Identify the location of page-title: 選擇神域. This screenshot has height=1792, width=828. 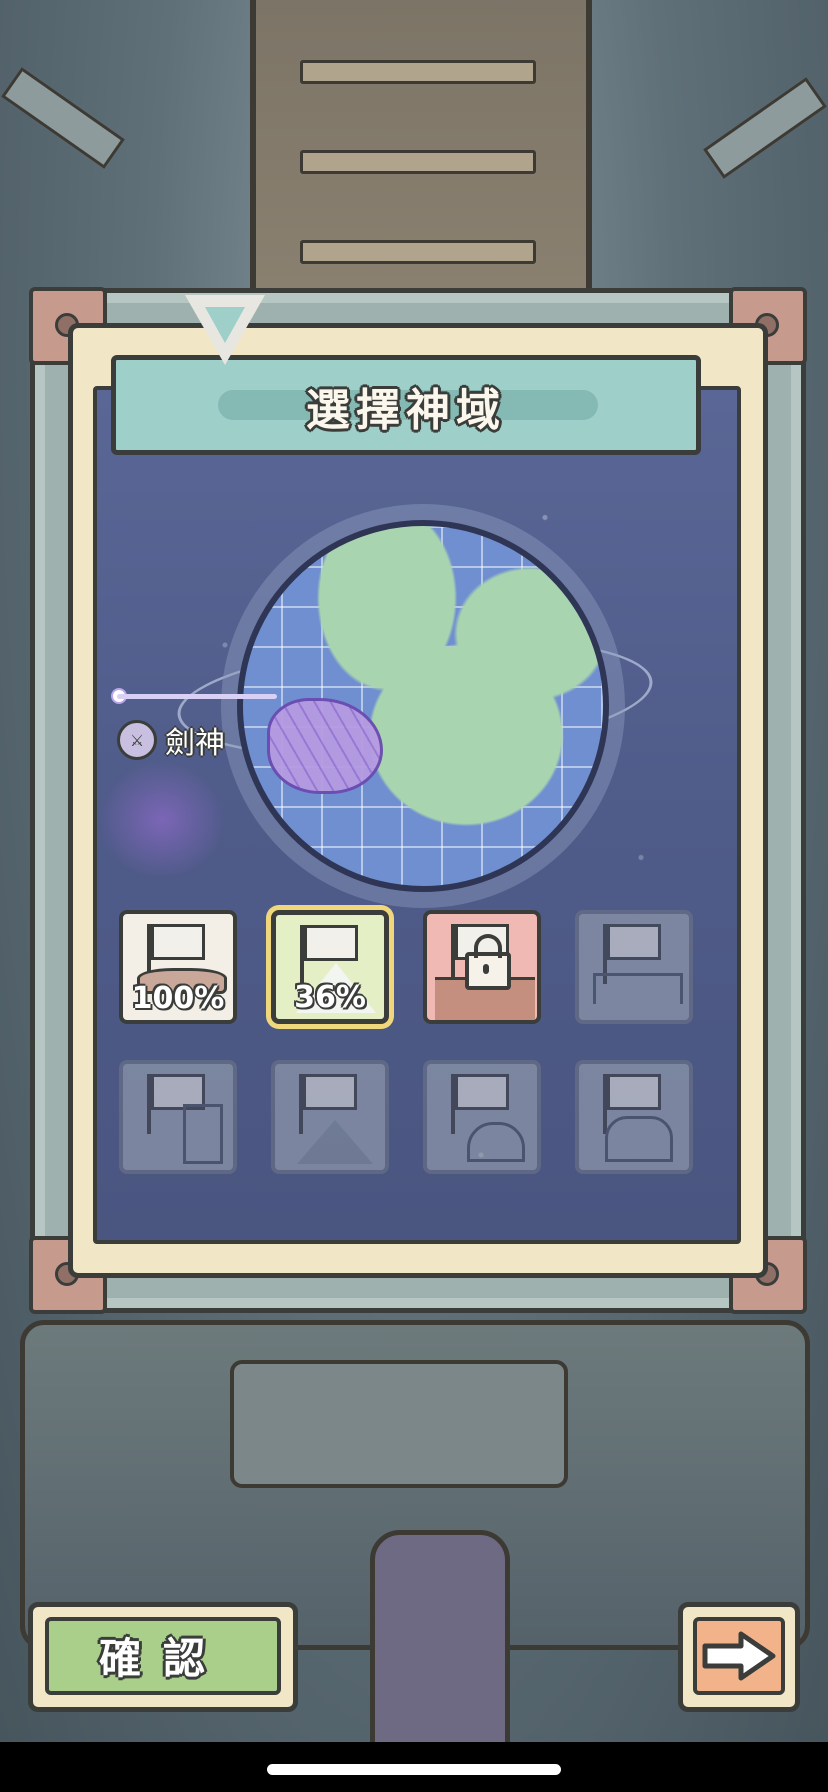
(406, 410).